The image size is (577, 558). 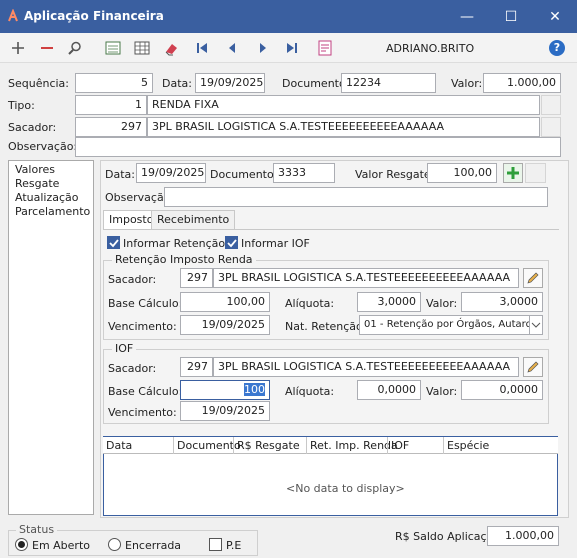 What do you see at coordinates (254, 389) in the screenshot?
I see `iof-base-selection: 100` at bounding box center [254, 389].